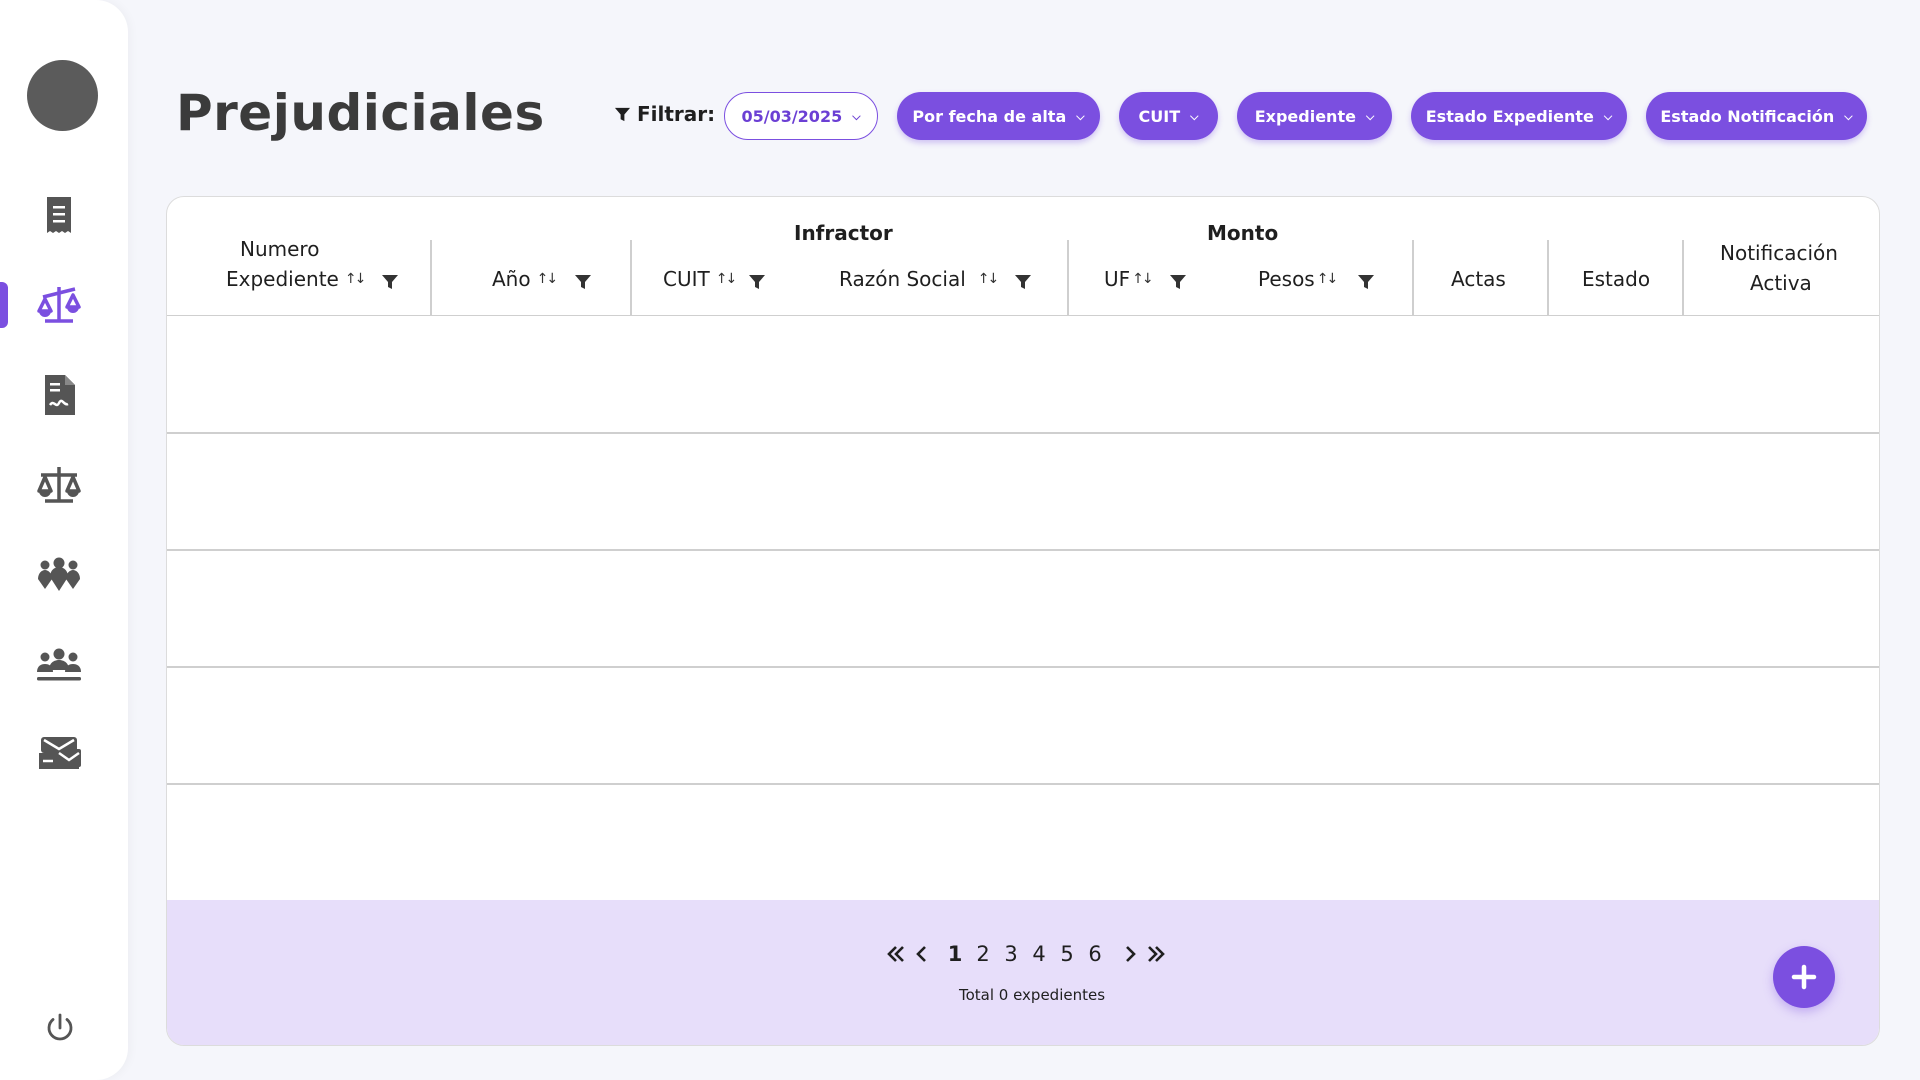  I want to click on chevron-right-icon, so click(1131, 954).